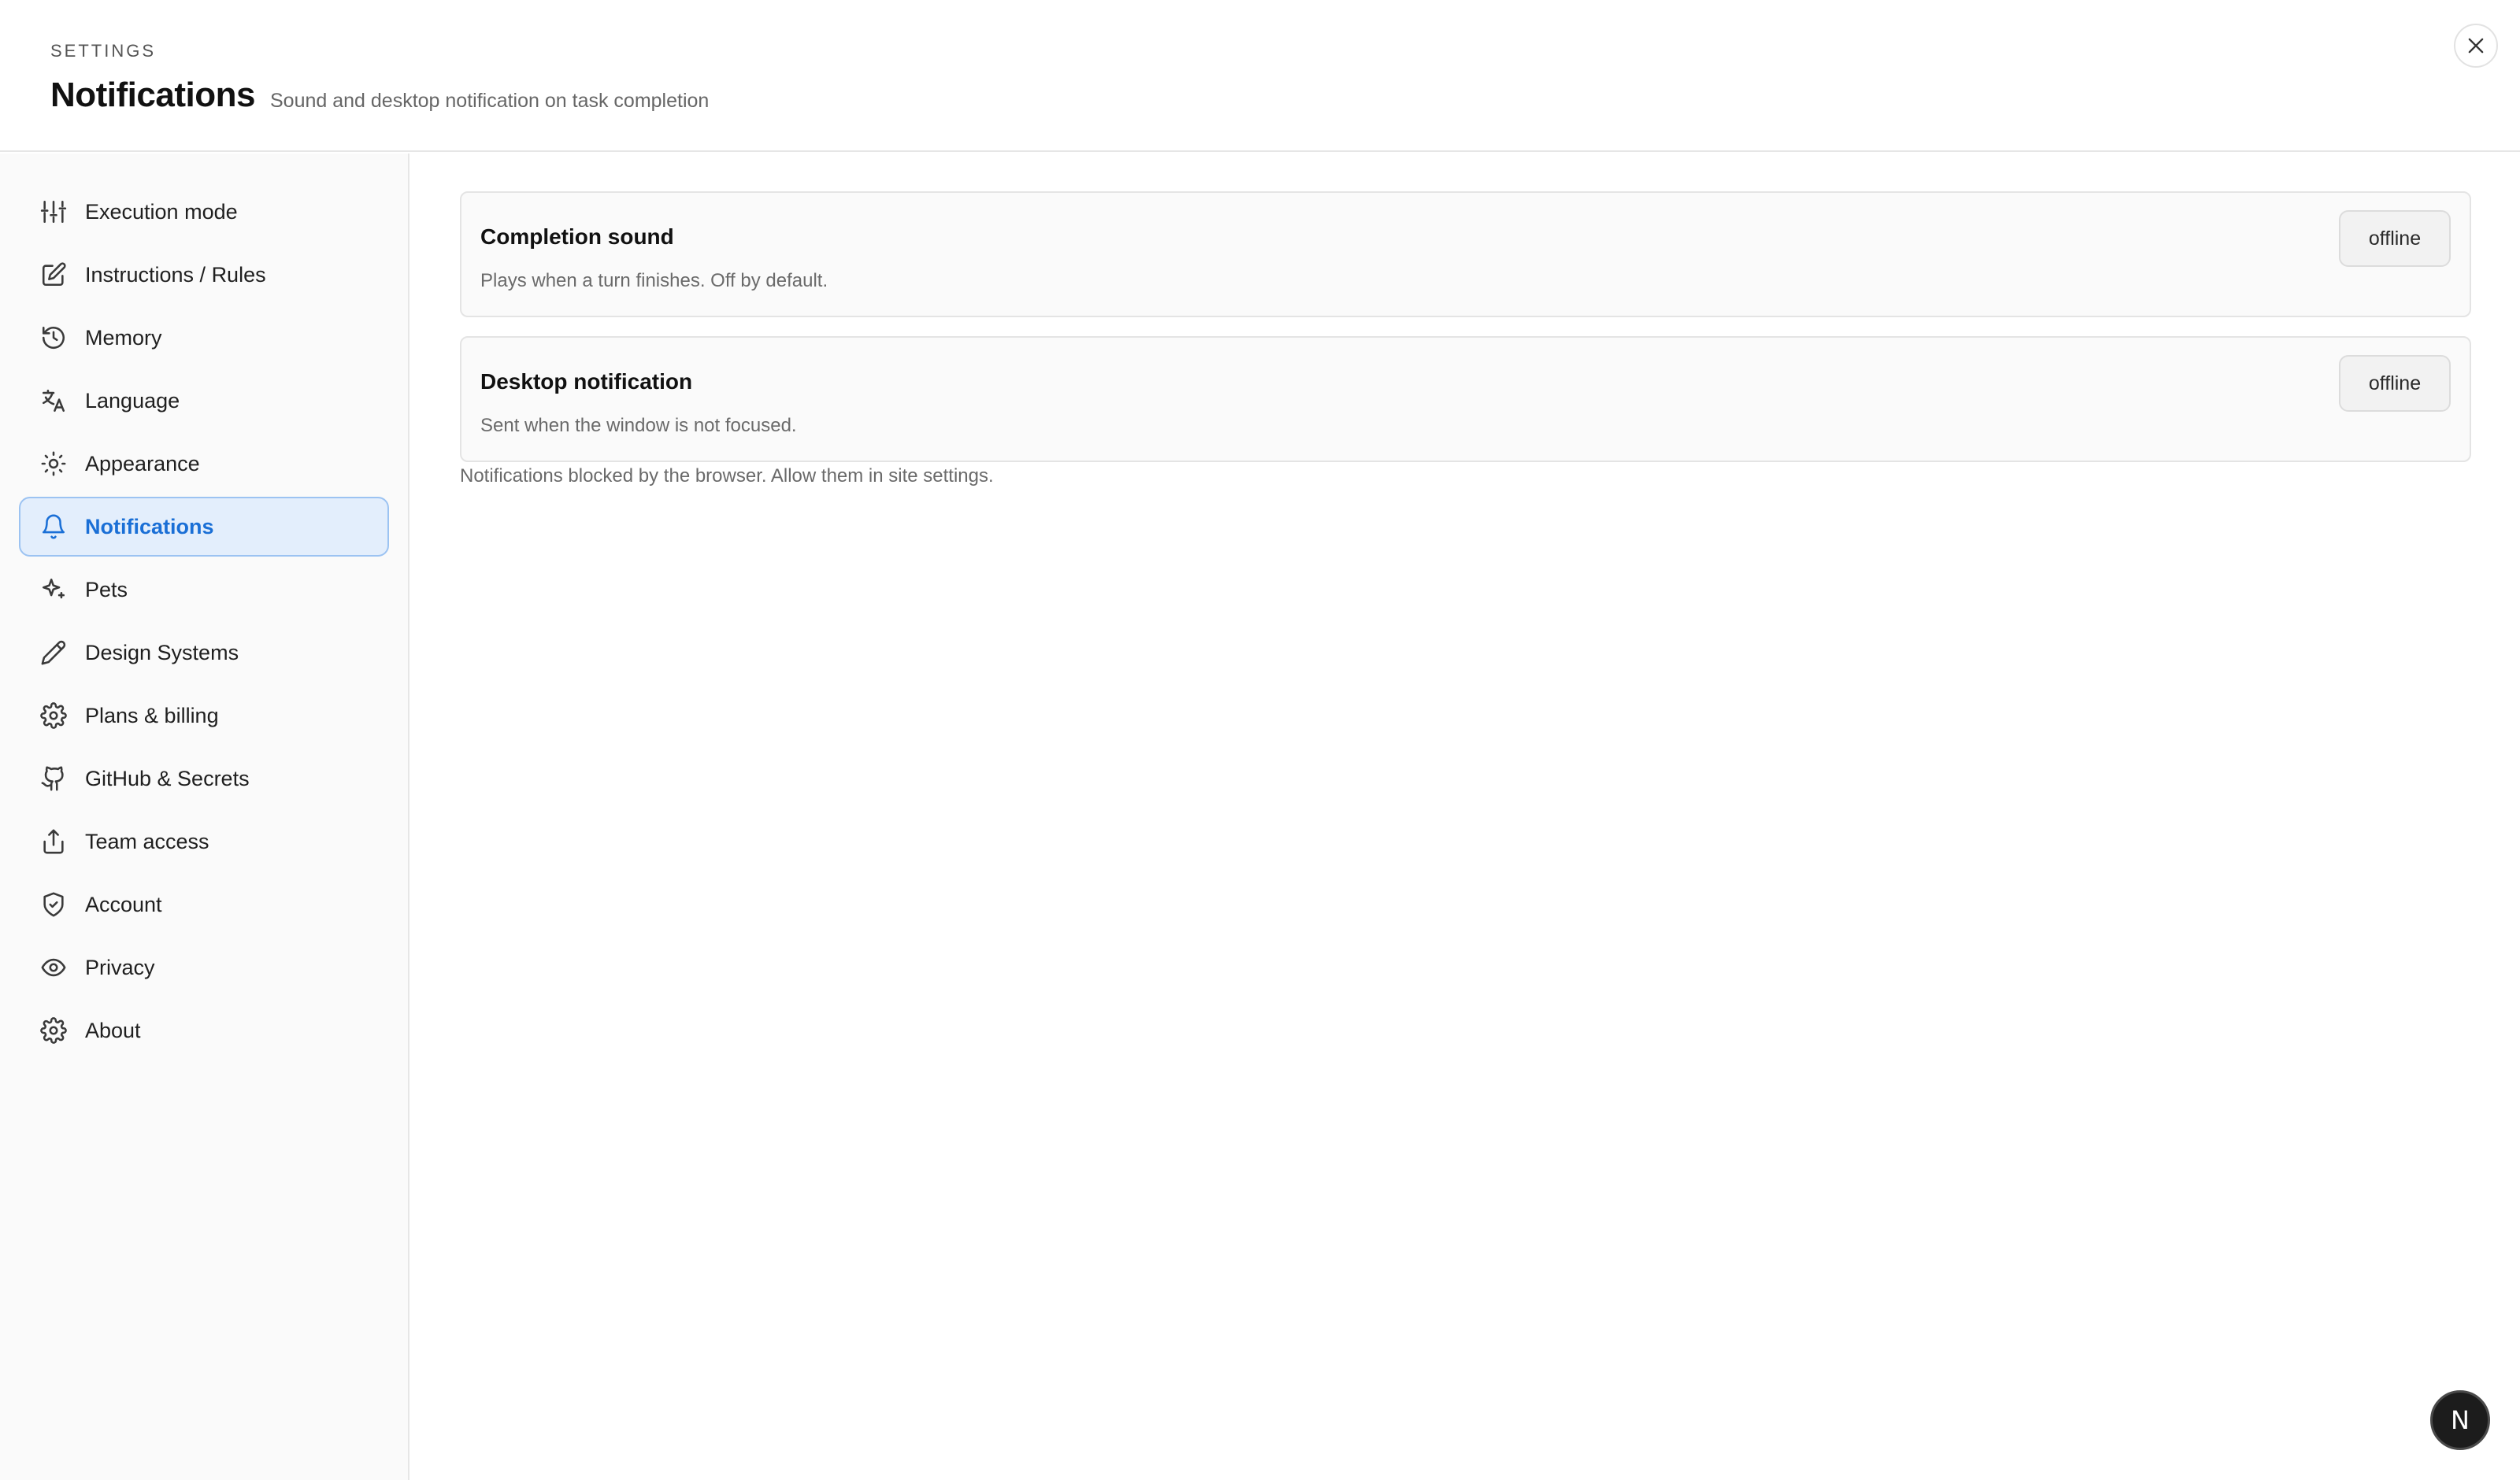 The image size is (2520, 1480). What do you see at coordinates (132, 401) in the screenshot?
I see `sidebar-item-label: Language` at bounding box center [132, 401].